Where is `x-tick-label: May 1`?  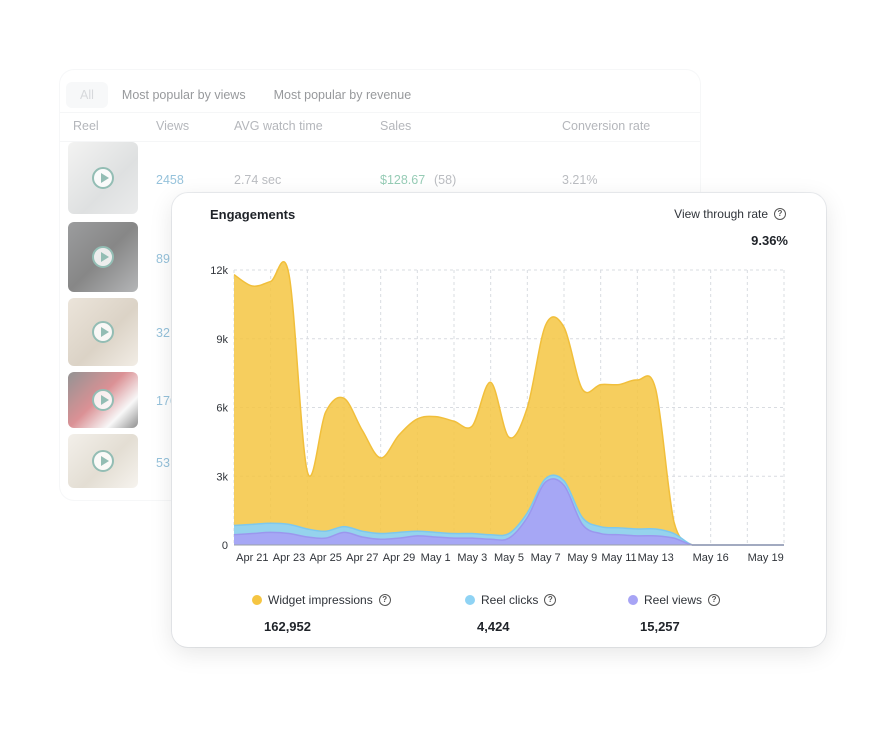 x-tick-label: May 1 is located at coordinates (436, 558).